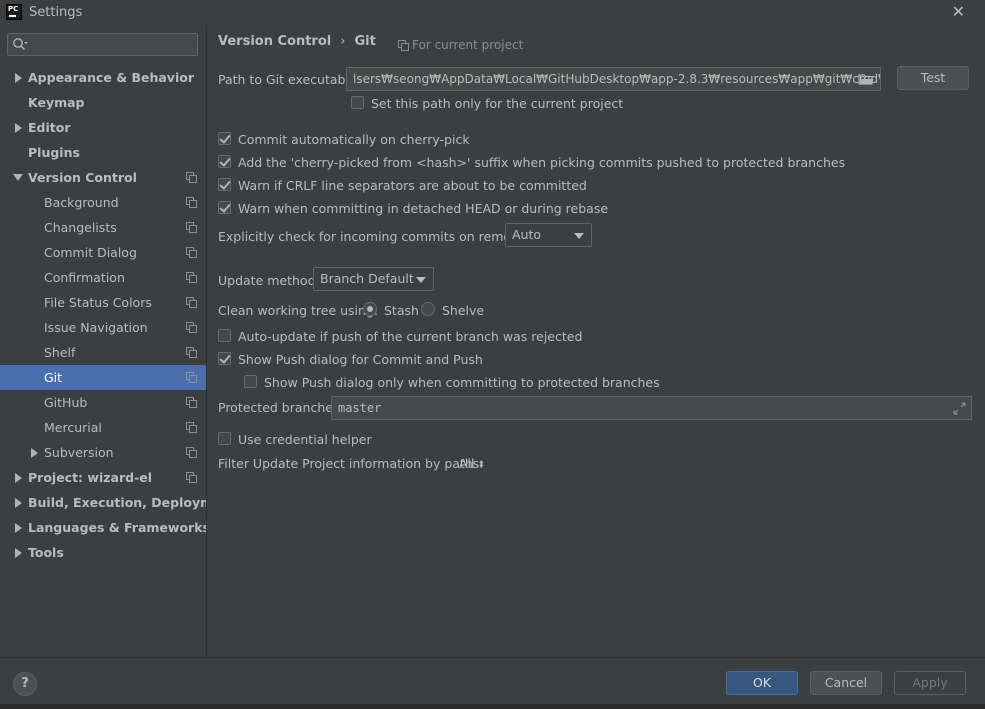 The width and height of the screenshot is (985, 709). What do you see at coordinates (25, 684) in the screenshot?
I see `help-button: ?` at bounding box center [25, 684].